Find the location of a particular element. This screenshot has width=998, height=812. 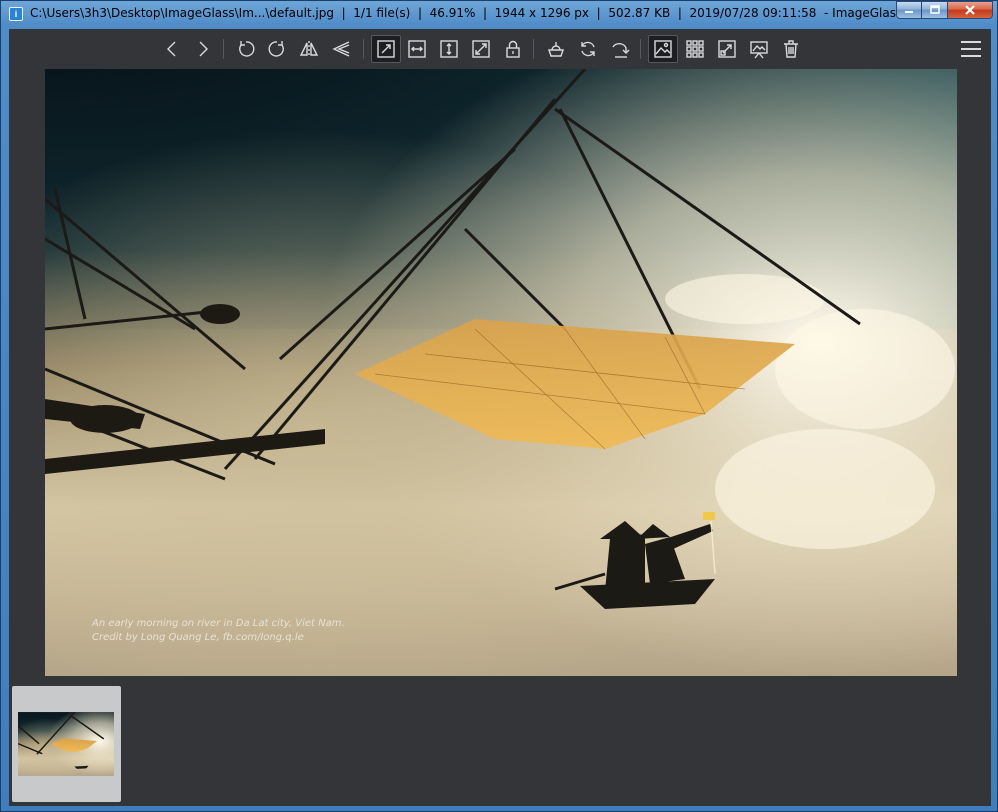

scale-height-icon is located at coordinates (449, 49).